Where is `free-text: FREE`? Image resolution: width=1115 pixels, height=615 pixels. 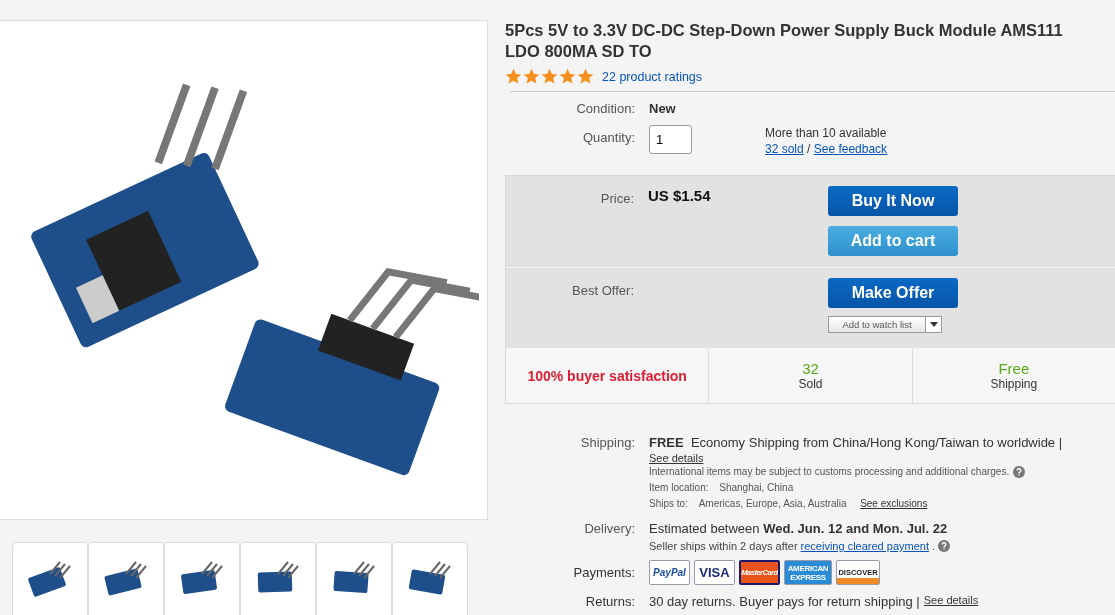
free-text: FREE is located at coordinates (666, 442).